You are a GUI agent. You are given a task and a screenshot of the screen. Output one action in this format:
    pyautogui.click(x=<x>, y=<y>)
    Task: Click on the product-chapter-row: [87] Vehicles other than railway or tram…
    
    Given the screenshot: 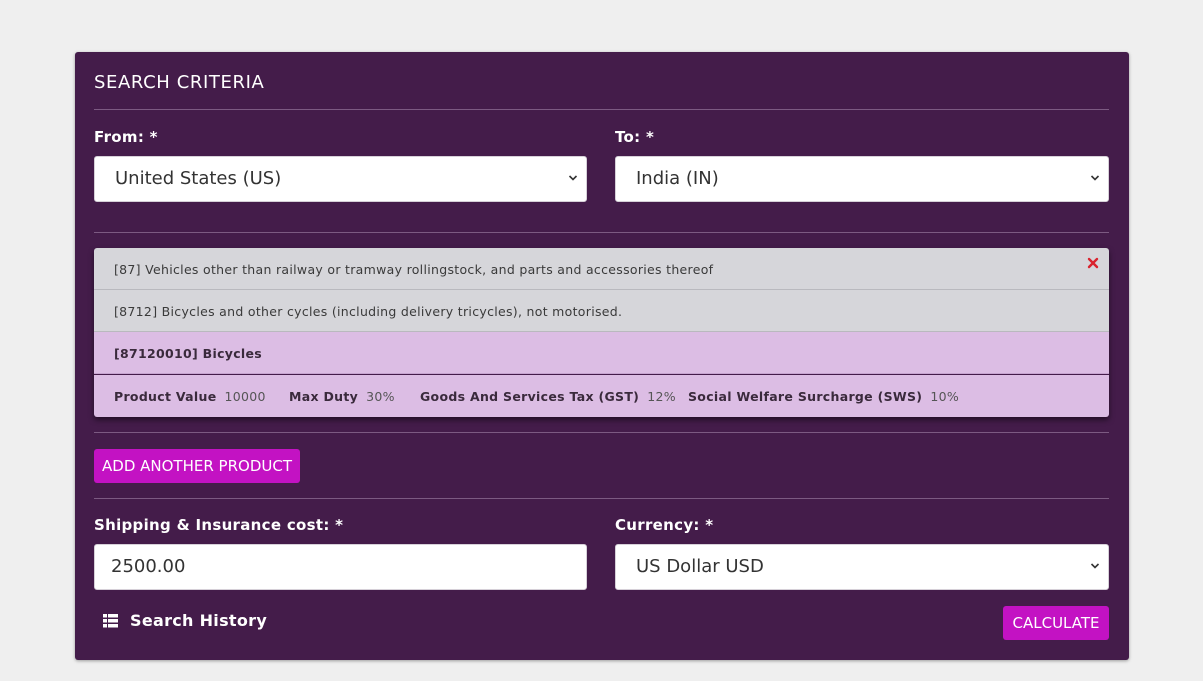 What is the action you would take?
    pyautogui.click(x=601, y=269)
    